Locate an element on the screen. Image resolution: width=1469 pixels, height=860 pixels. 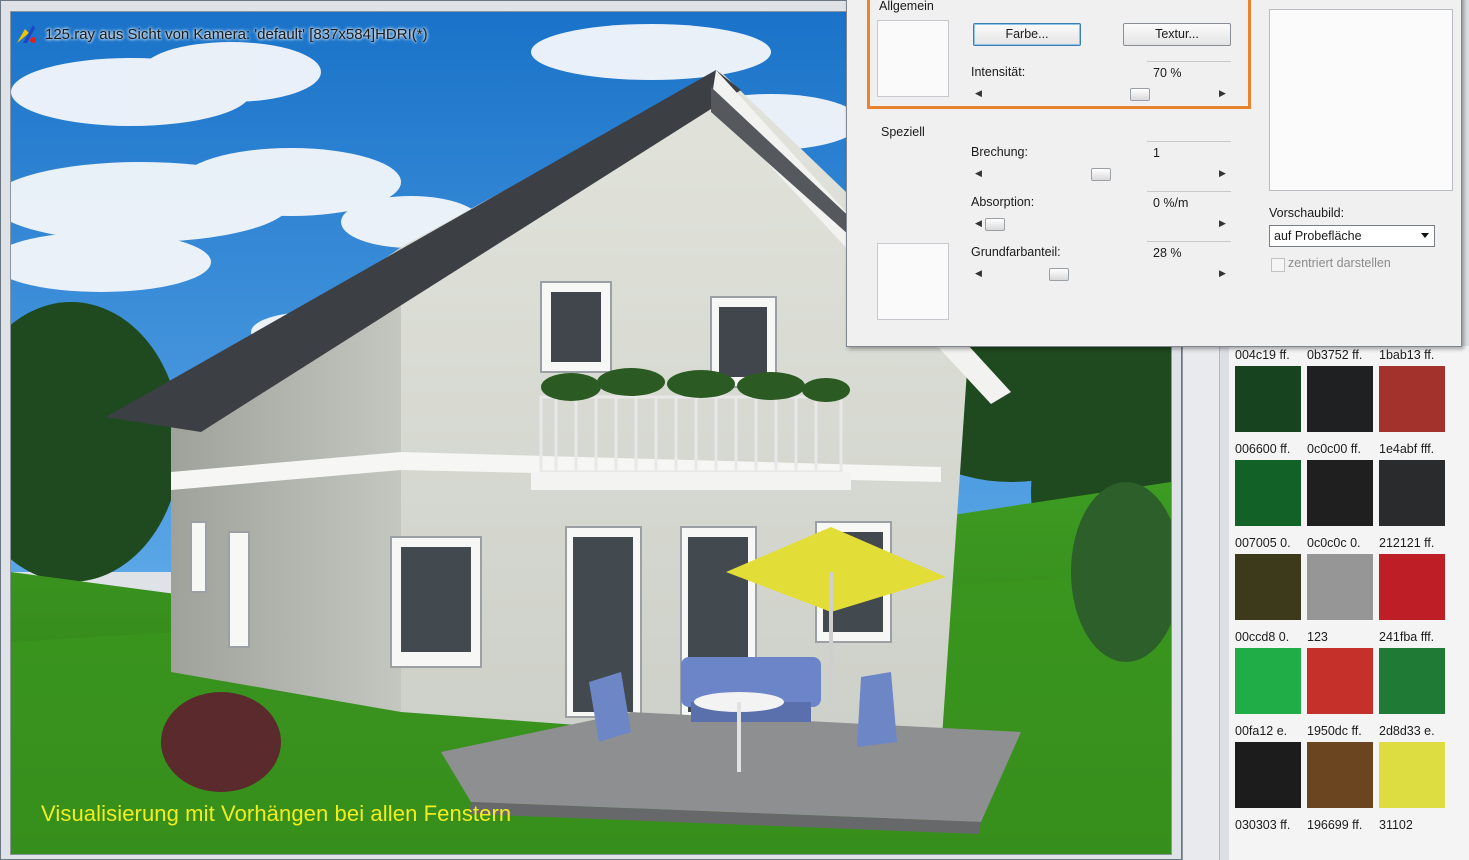
swatch-label: 196699 ff. is located at coordinates (1335, 825).